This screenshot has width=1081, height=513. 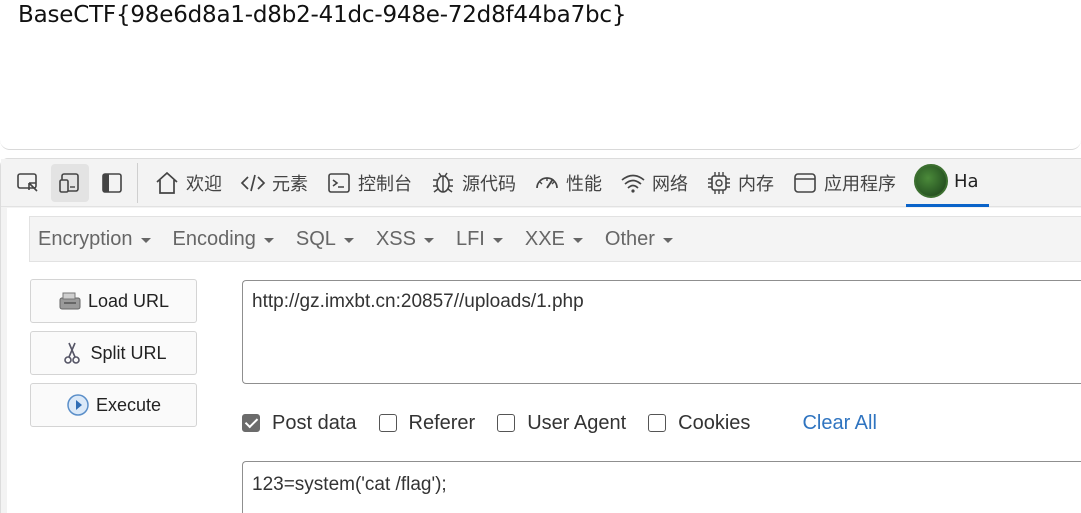 What do you see at coordinates (544, 238) in the screenshot?
I see `menu-label: XXE` at bounding box center [544, 238].